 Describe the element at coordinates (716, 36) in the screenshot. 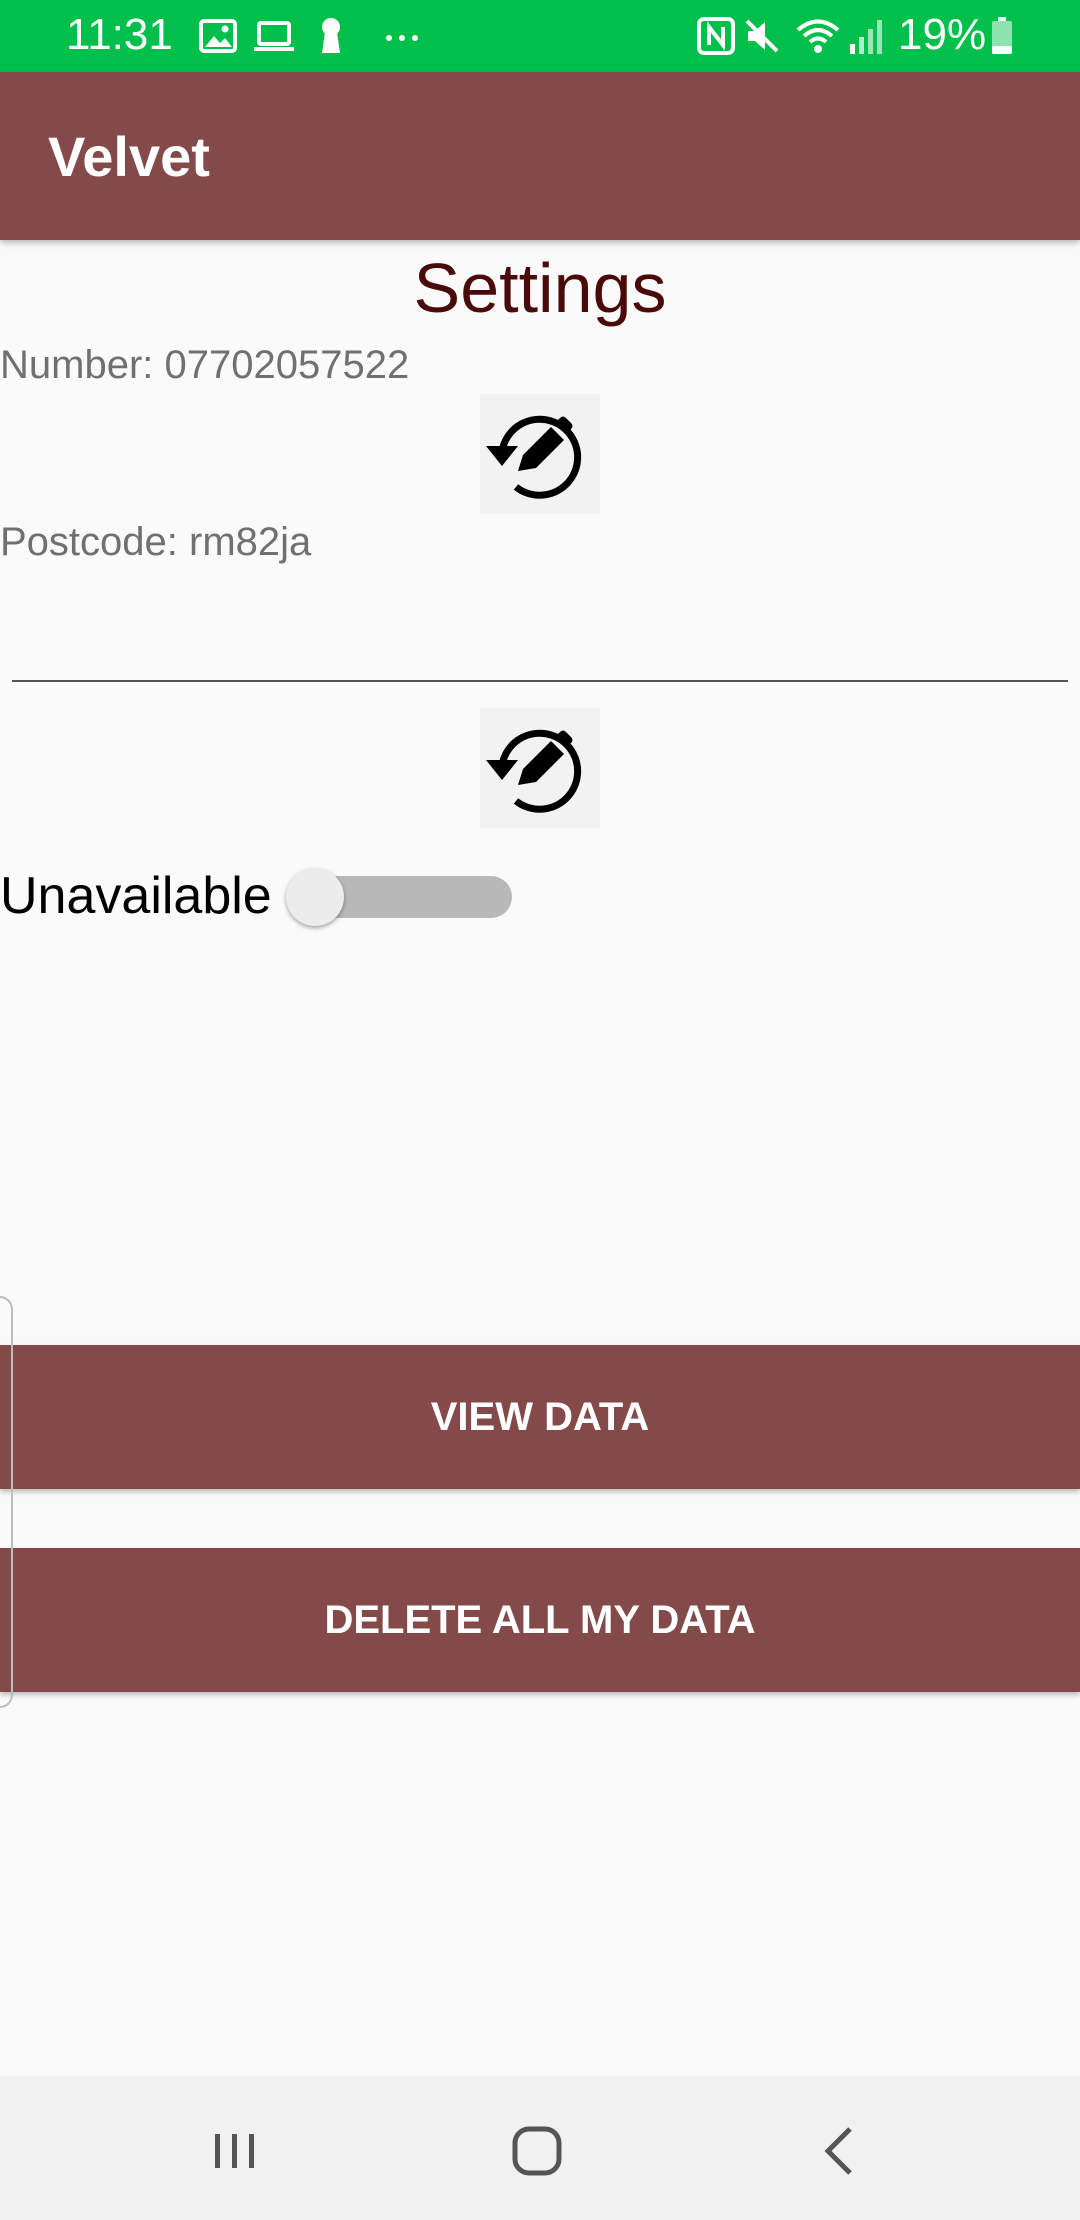

I see `nfc-icon` at that location.